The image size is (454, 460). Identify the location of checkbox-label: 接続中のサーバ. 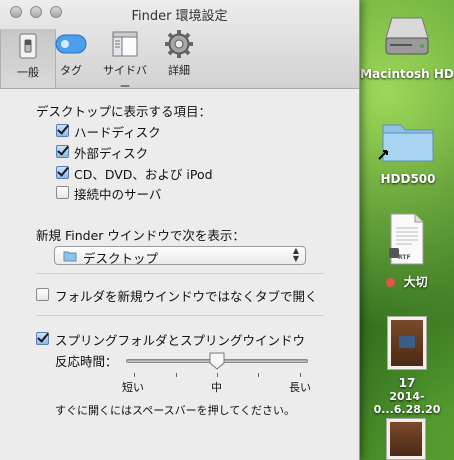
(118, 194).